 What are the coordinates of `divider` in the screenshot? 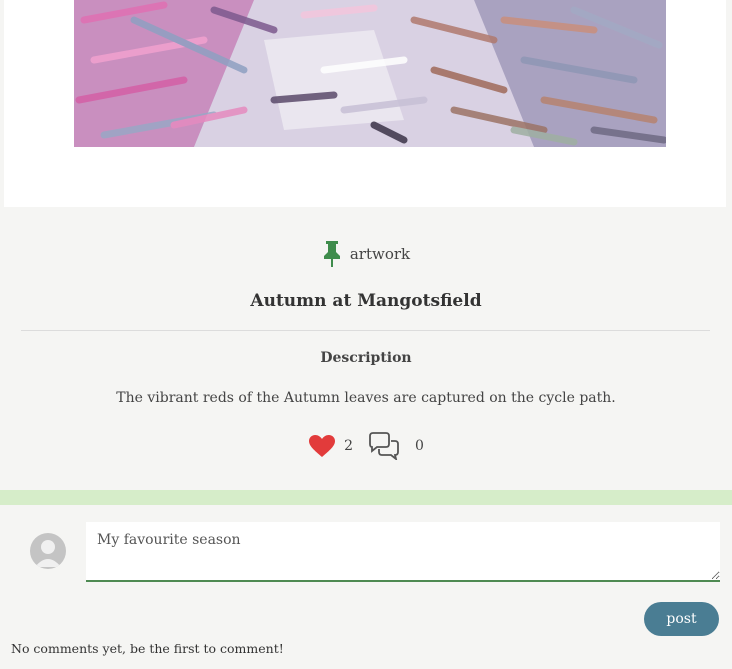 It's located at (365, 330).